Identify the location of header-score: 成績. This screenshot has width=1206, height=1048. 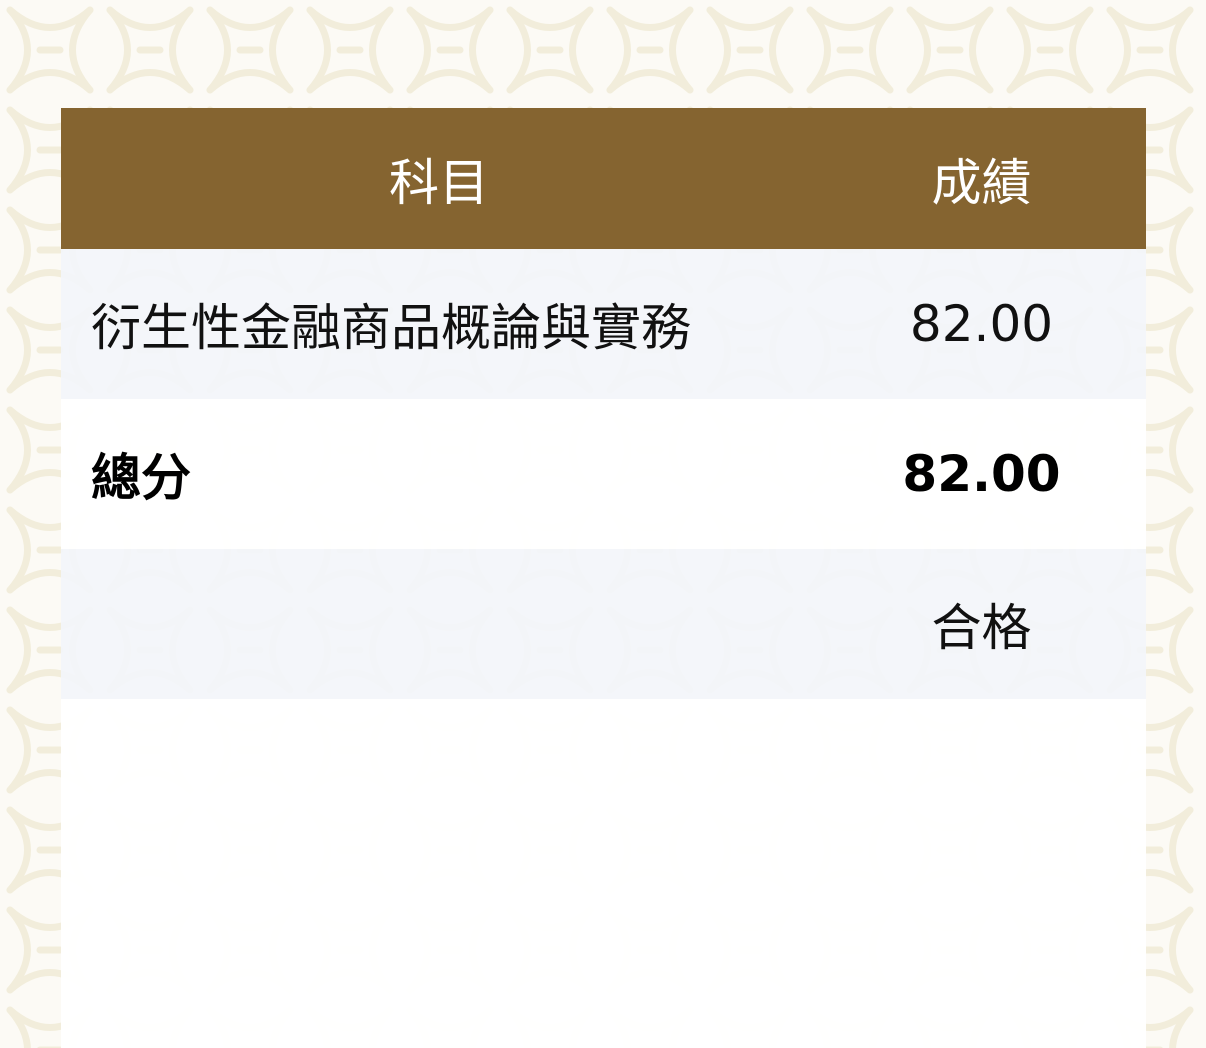
(981, 182).